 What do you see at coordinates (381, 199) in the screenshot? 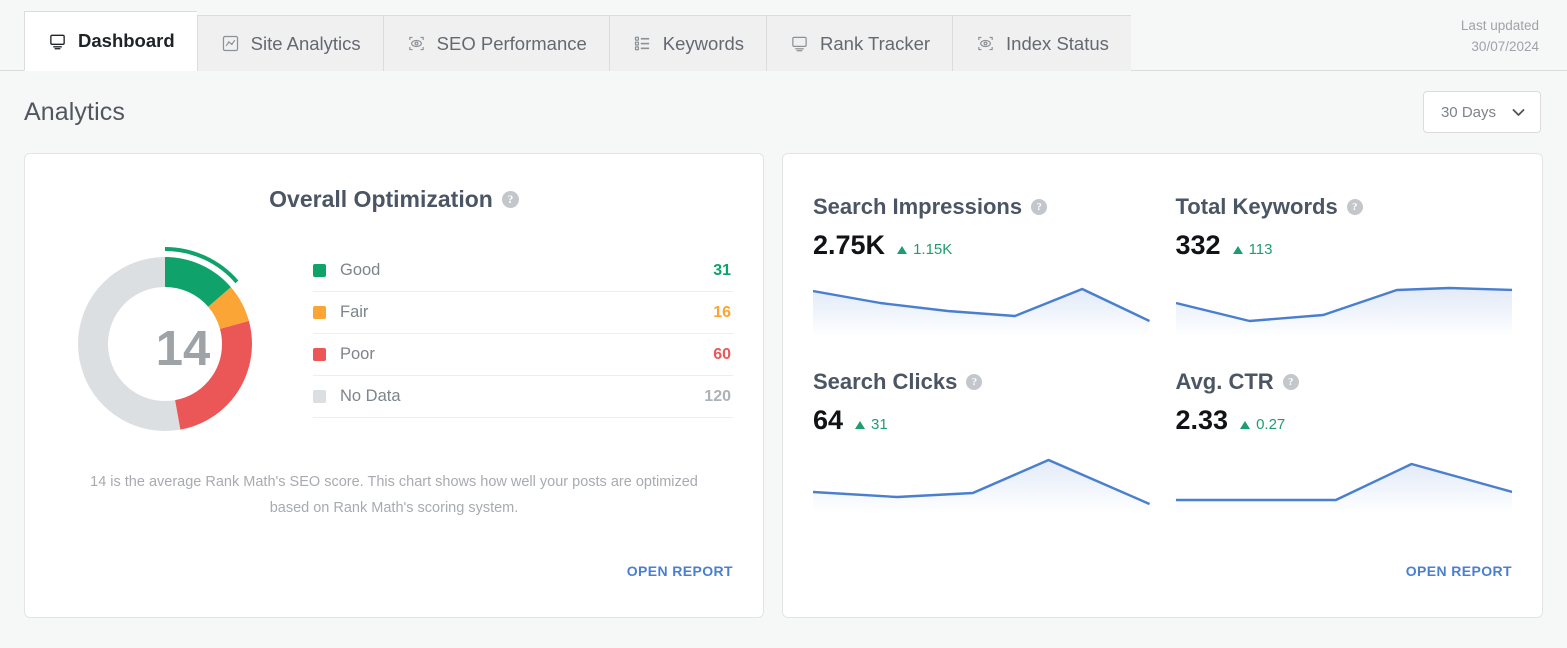
I see `card-title-text: Overall Optimization` at bounding box center [381, 199].